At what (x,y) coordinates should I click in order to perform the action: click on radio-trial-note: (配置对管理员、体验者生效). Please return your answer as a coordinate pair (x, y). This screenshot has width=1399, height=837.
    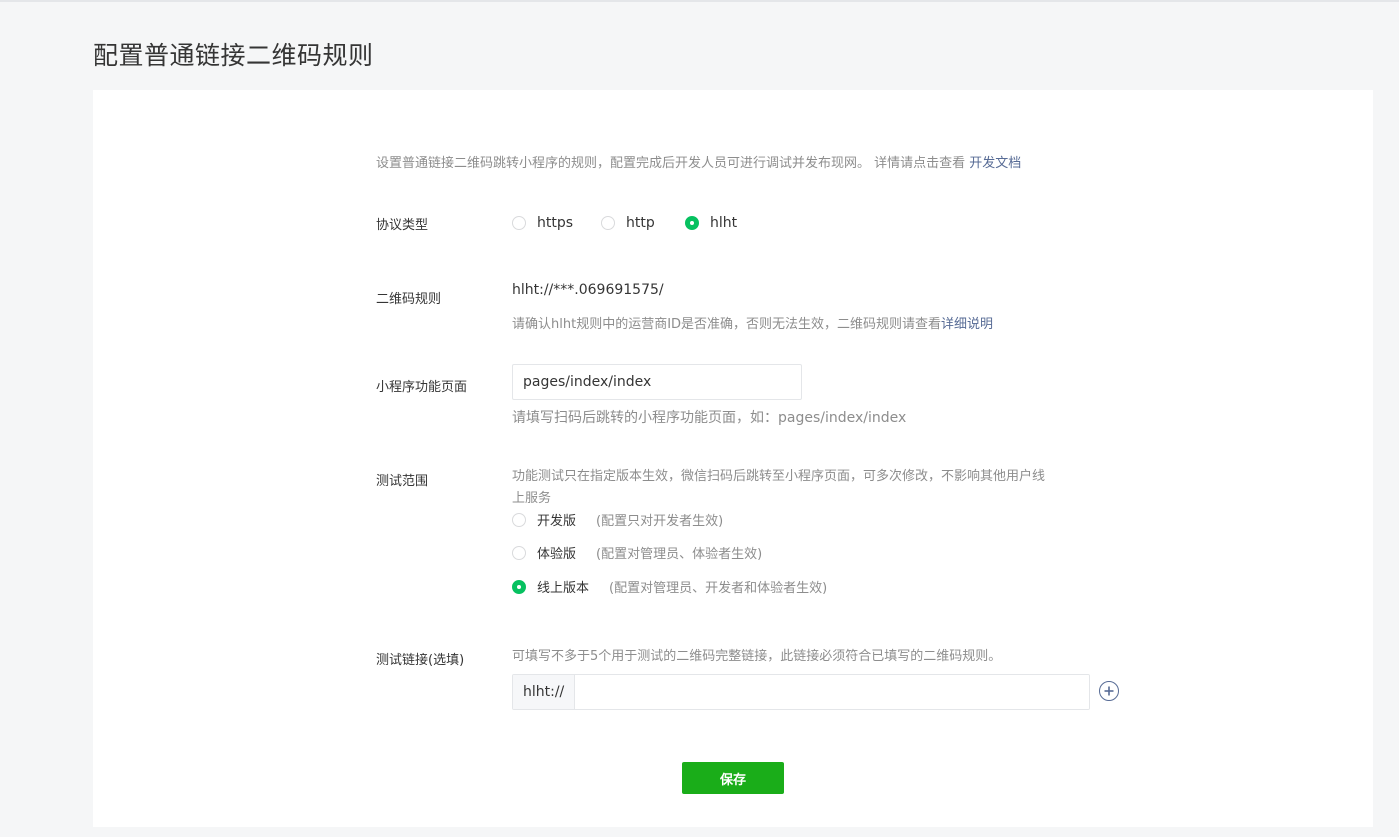
    Looking at the image, I should click on (679, 554).